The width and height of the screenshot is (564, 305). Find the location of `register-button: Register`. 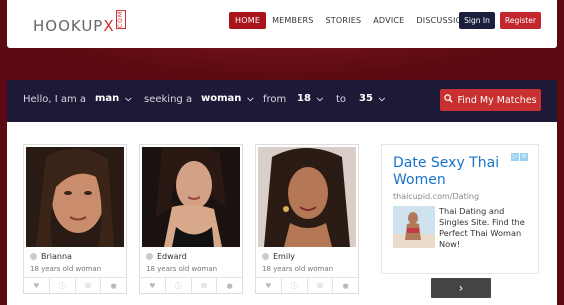

register-button: Register is located at coordinates (520, 20).